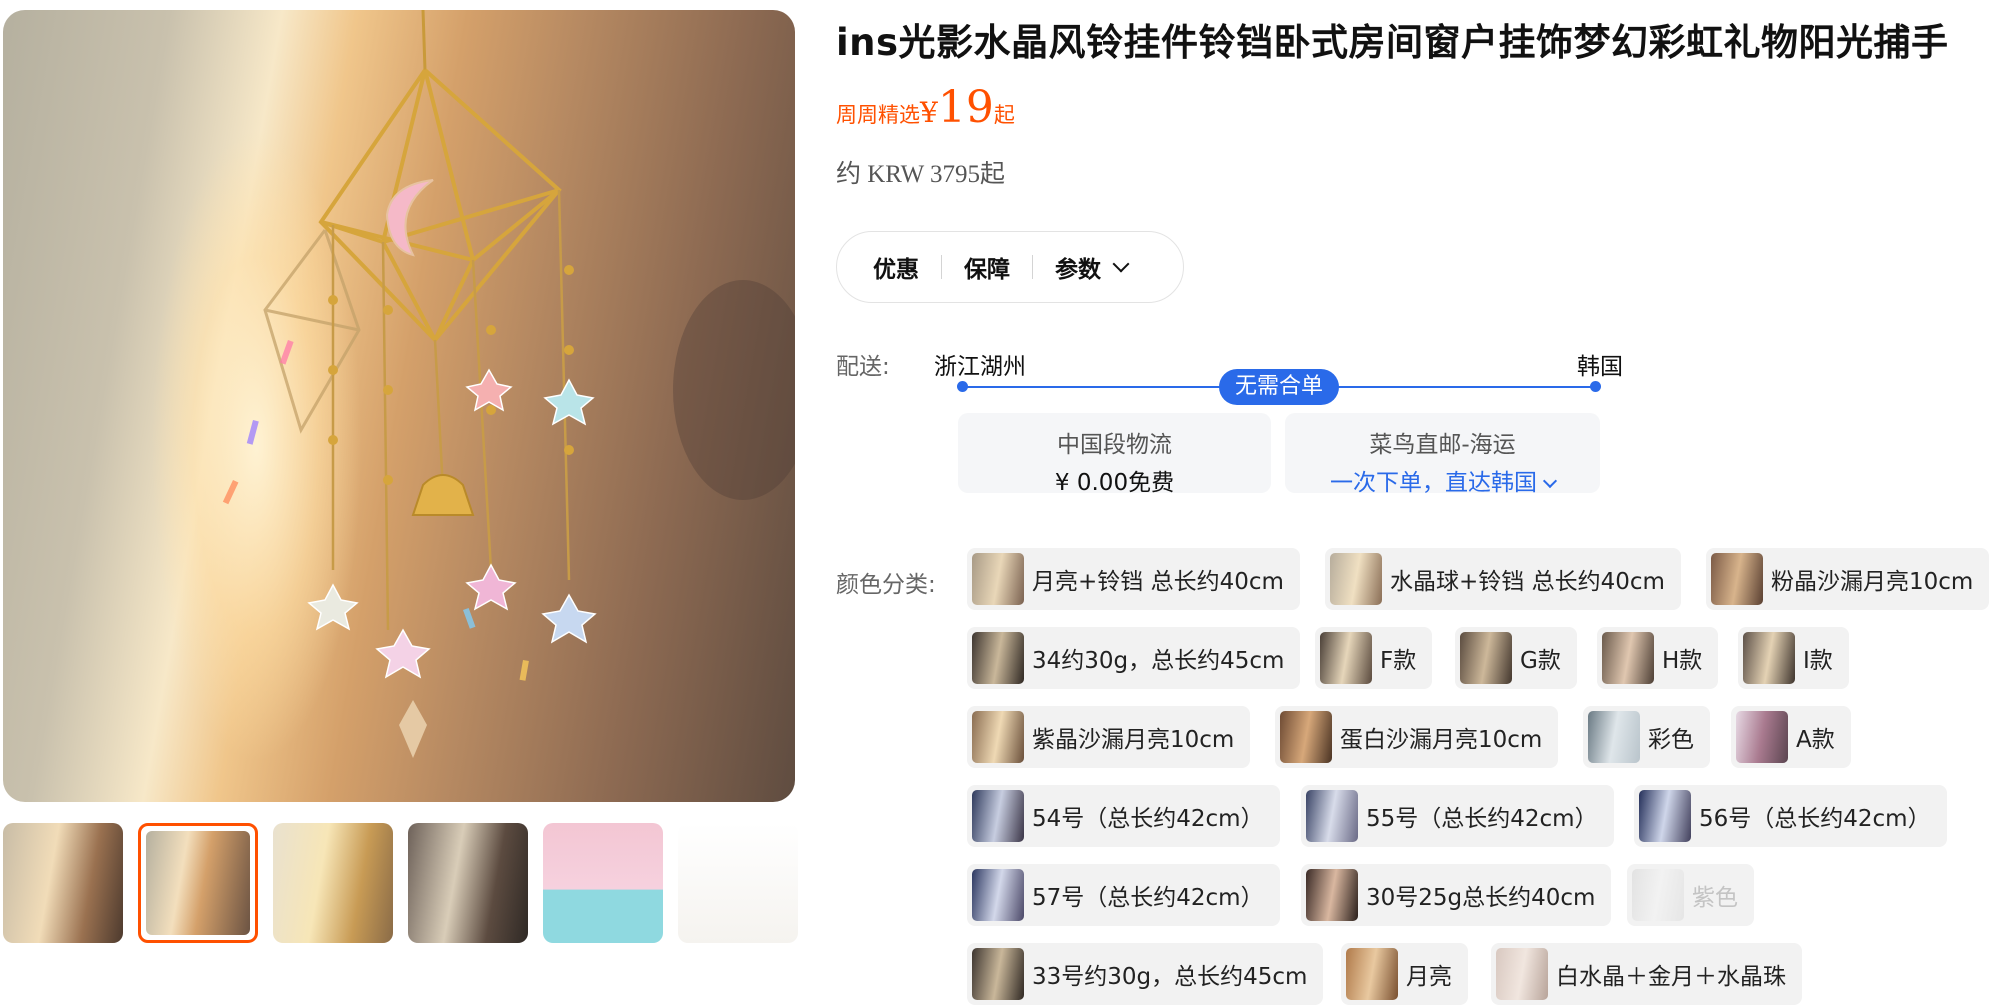  What do you see at coordinates (1690, 895) in the screenshot?
I see `color-option-disabled: 紫色` at bounding box center [1690, 895].